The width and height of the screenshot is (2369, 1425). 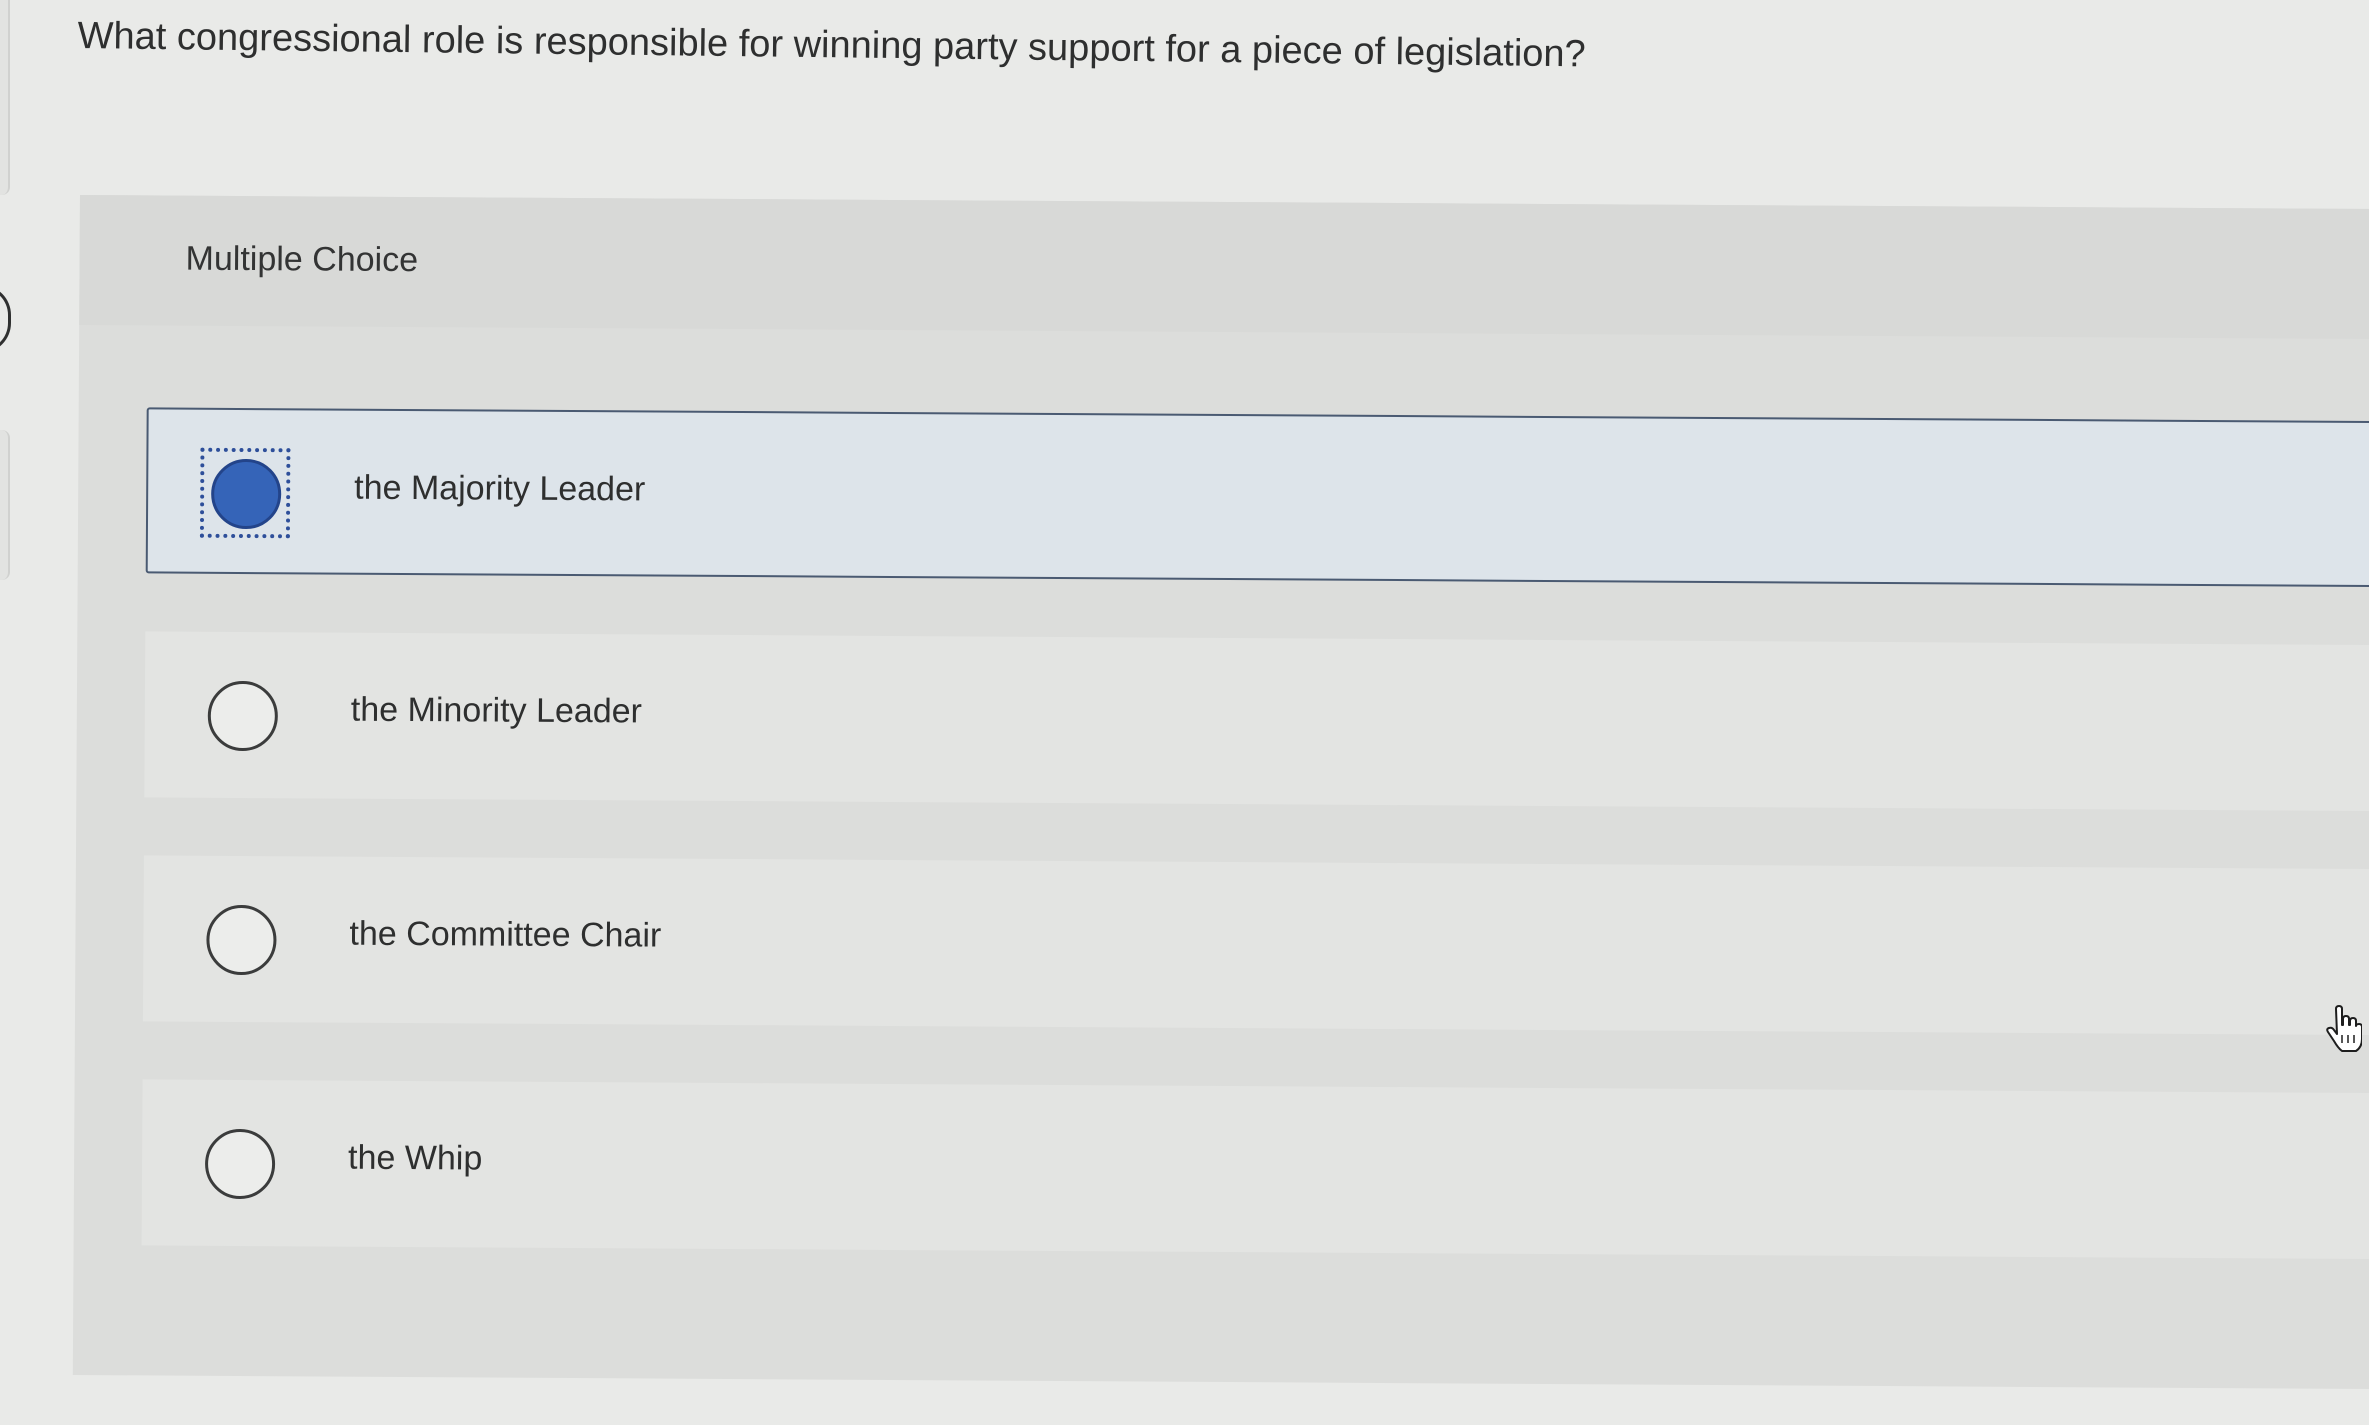 What do you see at coordinates (415, 1158) in the screenshot?
I see `option-label: the Whip` at bounding box center [415, 1158].